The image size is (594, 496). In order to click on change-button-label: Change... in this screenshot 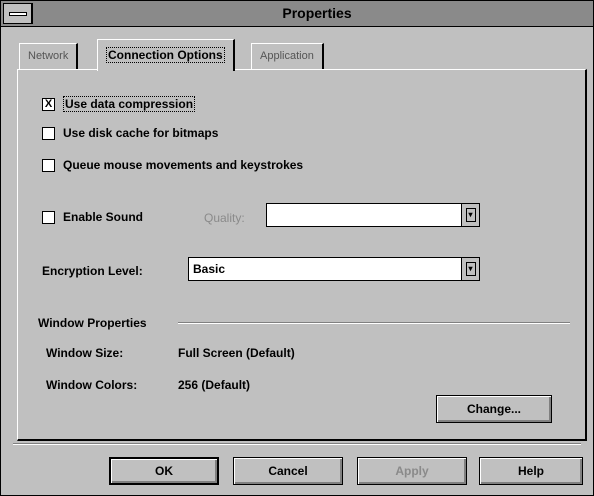, I will do `click(493, 409)`.